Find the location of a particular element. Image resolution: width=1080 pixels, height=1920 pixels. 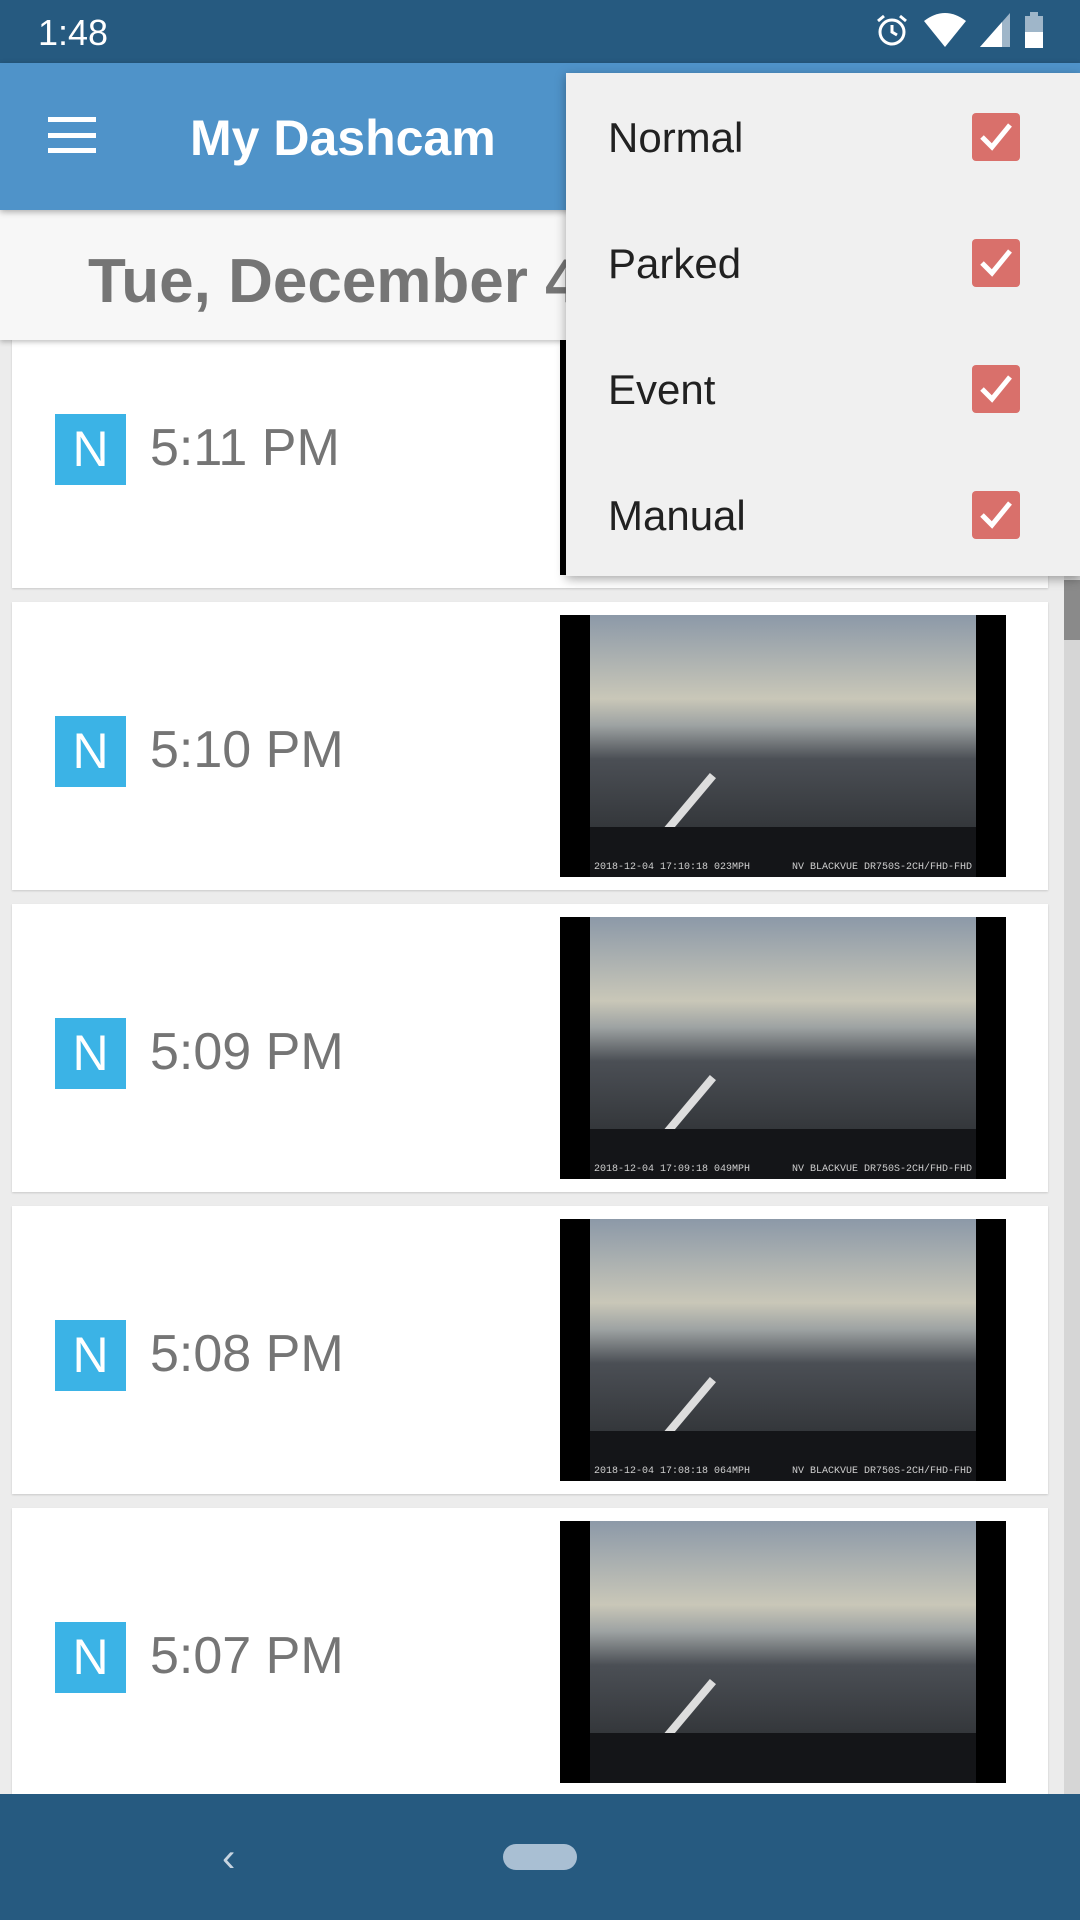

thumbnail-scene is located at coordinates (783, 1652).